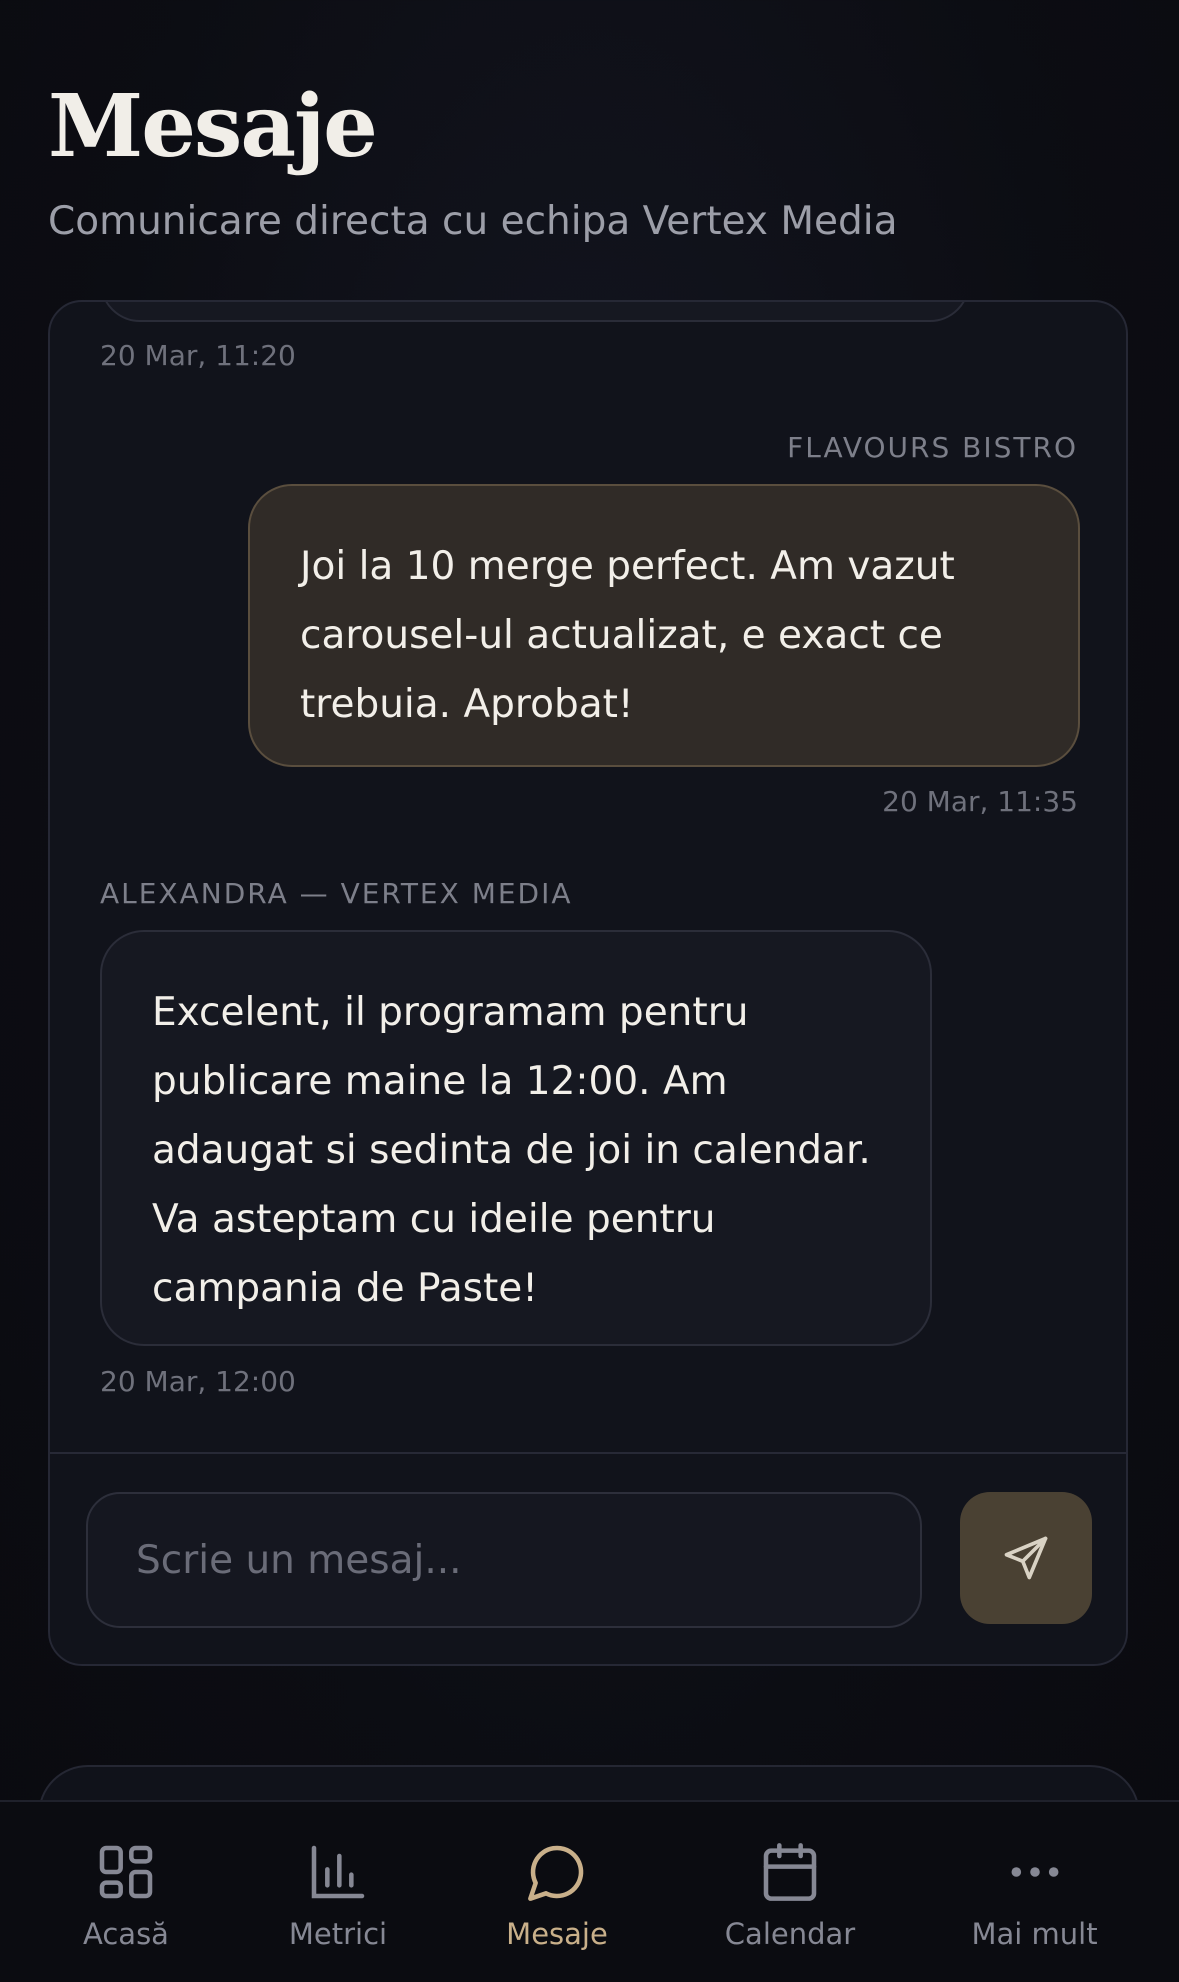 This screenshot has width=1179, height=1982. I want to click on message-timestamp: 20 Mar, 11:35, so click(980, 801).